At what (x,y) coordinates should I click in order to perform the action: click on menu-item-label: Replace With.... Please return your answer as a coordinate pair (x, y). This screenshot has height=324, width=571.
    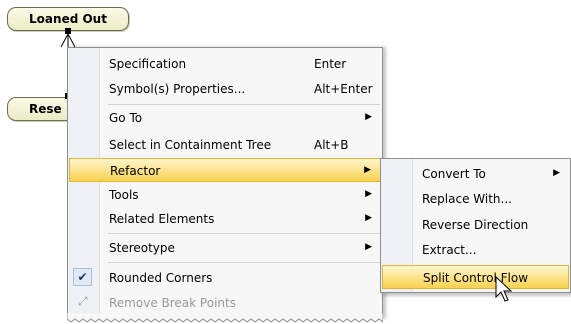
    Looking at the image, I should click on (467, 199).